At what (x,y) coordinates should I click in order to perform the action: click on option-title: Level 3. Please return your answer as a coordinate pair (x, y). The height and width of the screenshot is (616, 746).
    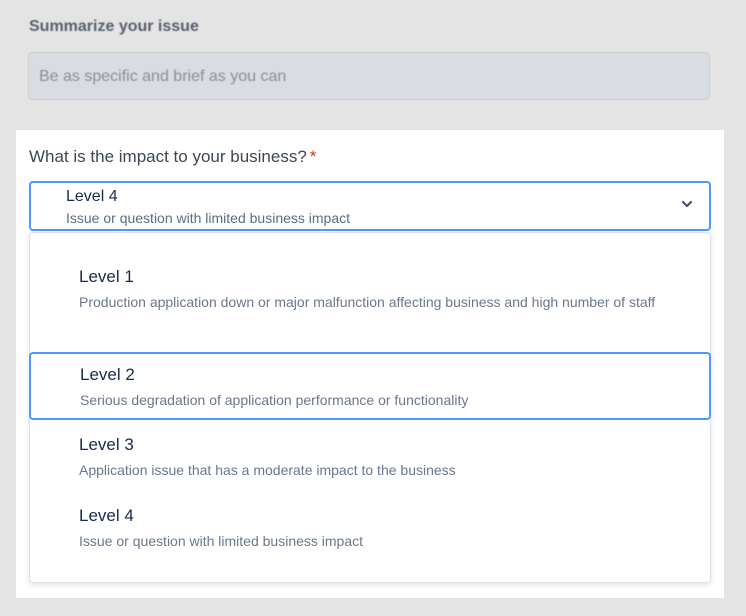
    Looking at the image, I should click on (106, 444).